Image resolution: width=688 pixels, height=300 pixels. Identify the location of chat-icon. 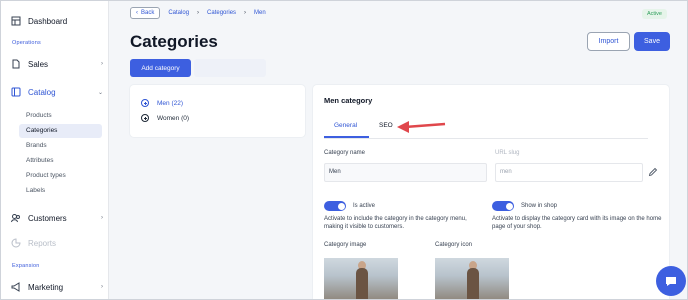
(671, 281).